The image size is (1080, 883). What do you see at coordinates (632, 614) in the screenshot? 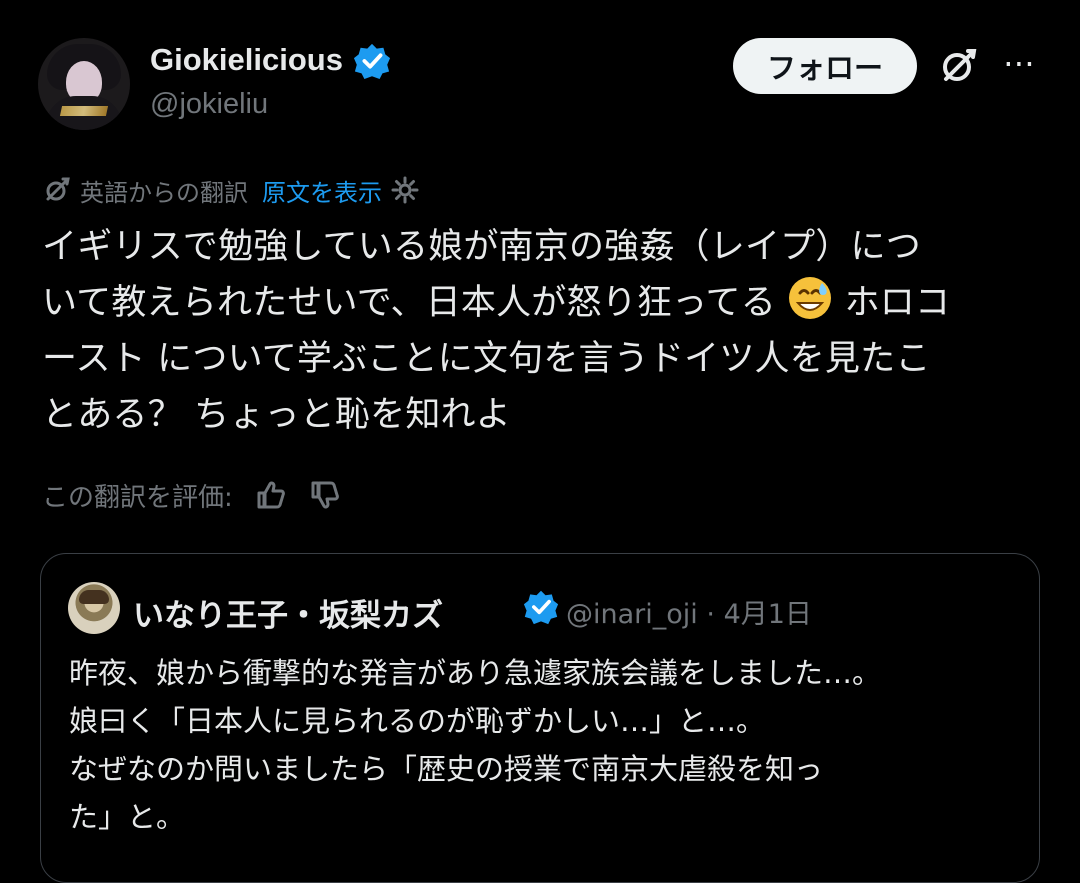
I see `quoted-author-handle: @inari_oji` at bounding box center [632, 614].